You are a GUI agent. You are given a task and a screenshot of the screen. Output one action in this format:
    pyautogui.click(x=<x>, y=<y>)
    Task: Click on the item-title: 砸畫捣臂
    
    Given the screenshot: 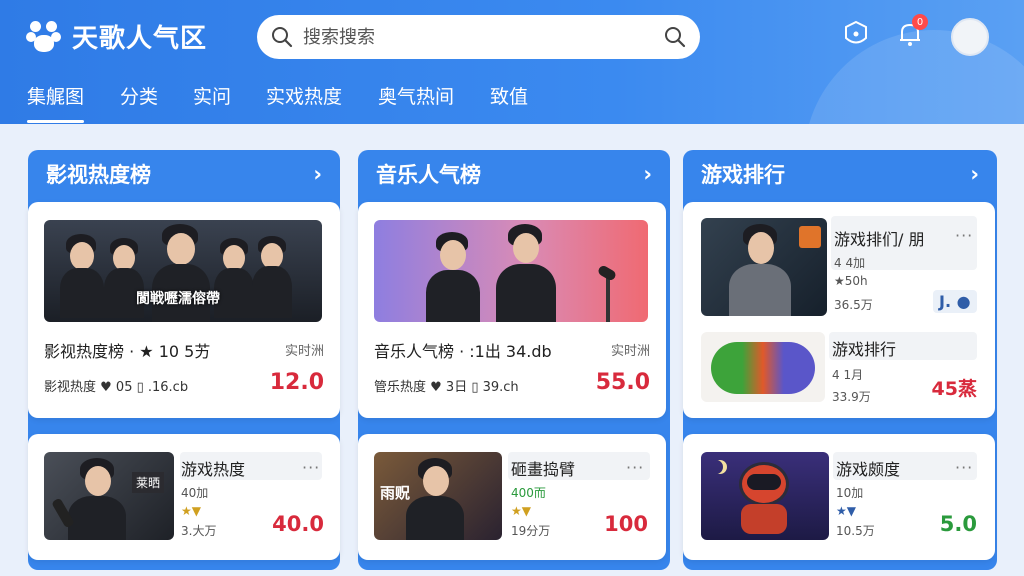 What is the action you would take?
    pyautogui.click(x=543, y=469)
    